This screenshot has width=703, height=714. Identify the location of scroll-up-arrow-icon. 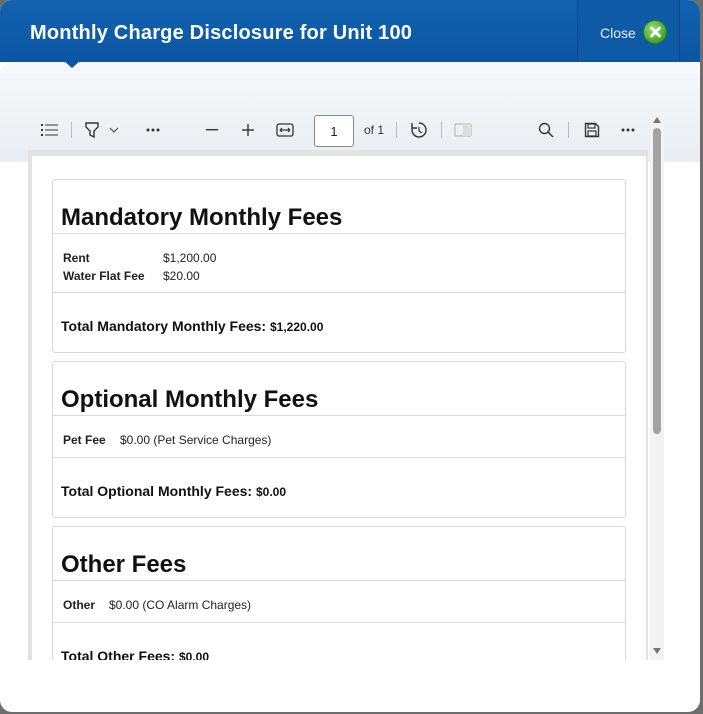
(657, 120).